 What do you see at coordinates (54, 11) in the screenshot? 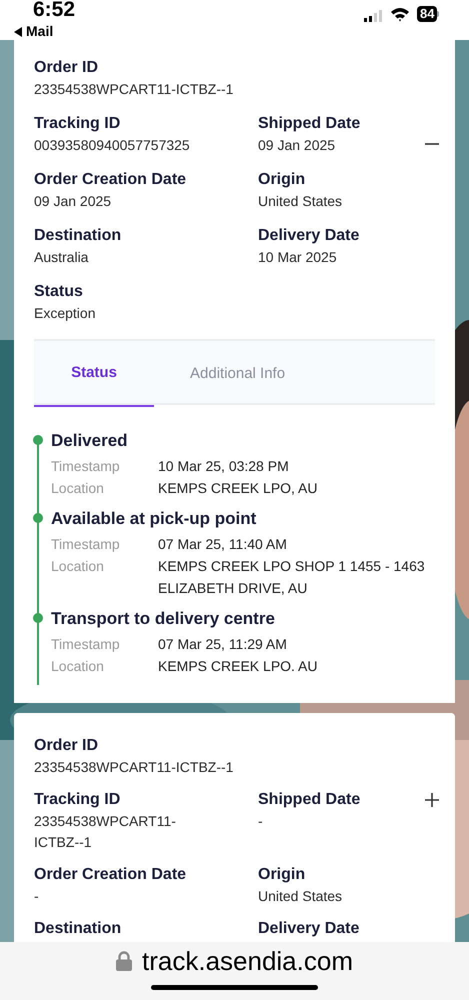
I see `clock: 6:52` at bounding box center [54, 11].